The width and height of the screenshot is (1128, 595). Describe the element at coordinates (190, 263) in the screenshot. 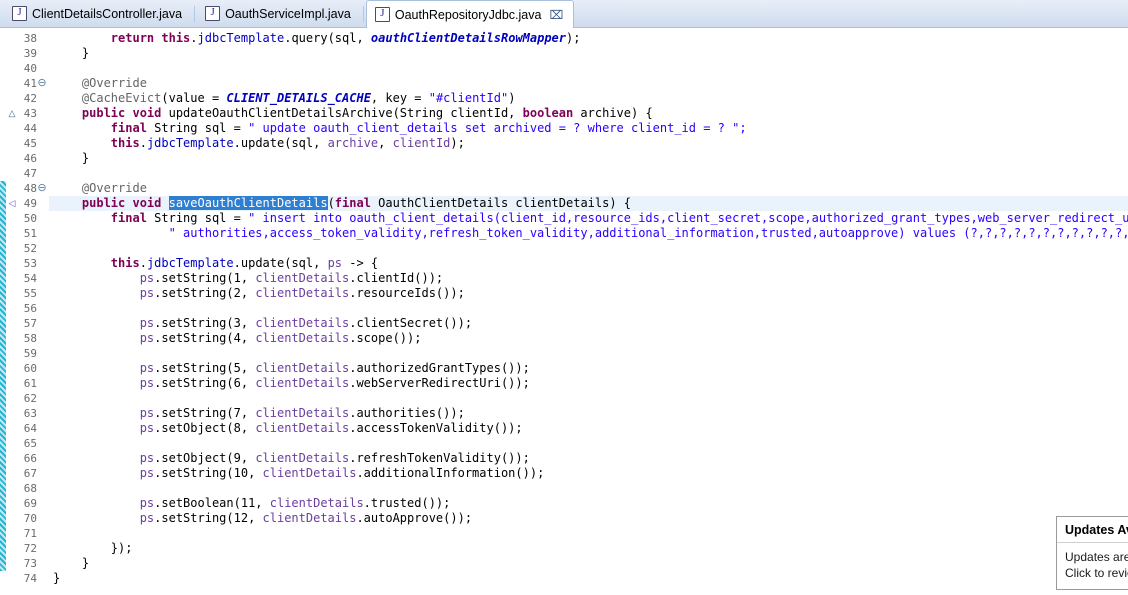

I see `code-token: jdbcTemplate` at that location.